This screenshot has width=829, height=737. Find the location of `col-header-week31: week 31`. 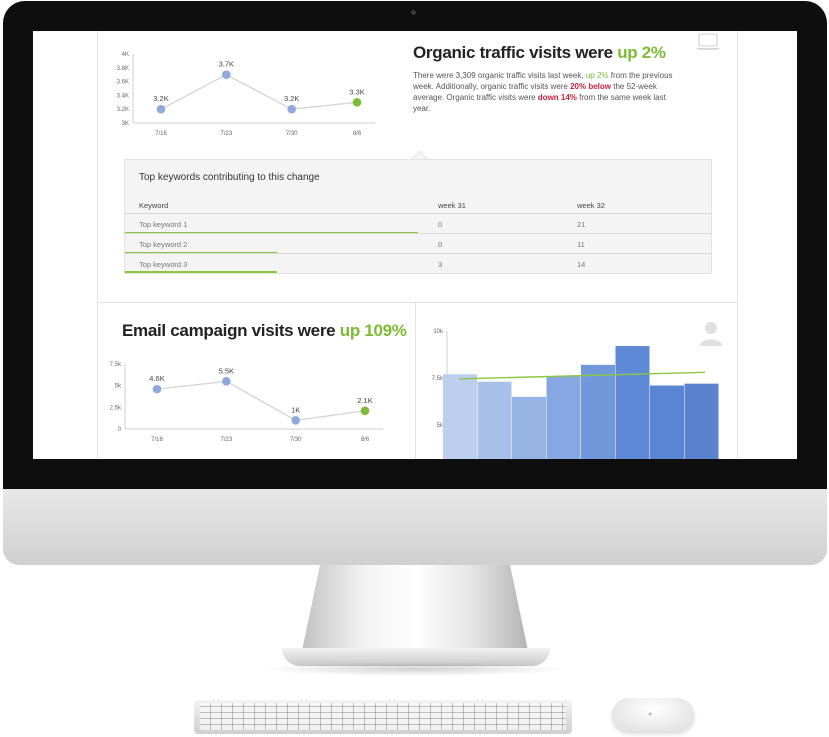

col-header-week31: week 31 is located at coordinates (452, 205).